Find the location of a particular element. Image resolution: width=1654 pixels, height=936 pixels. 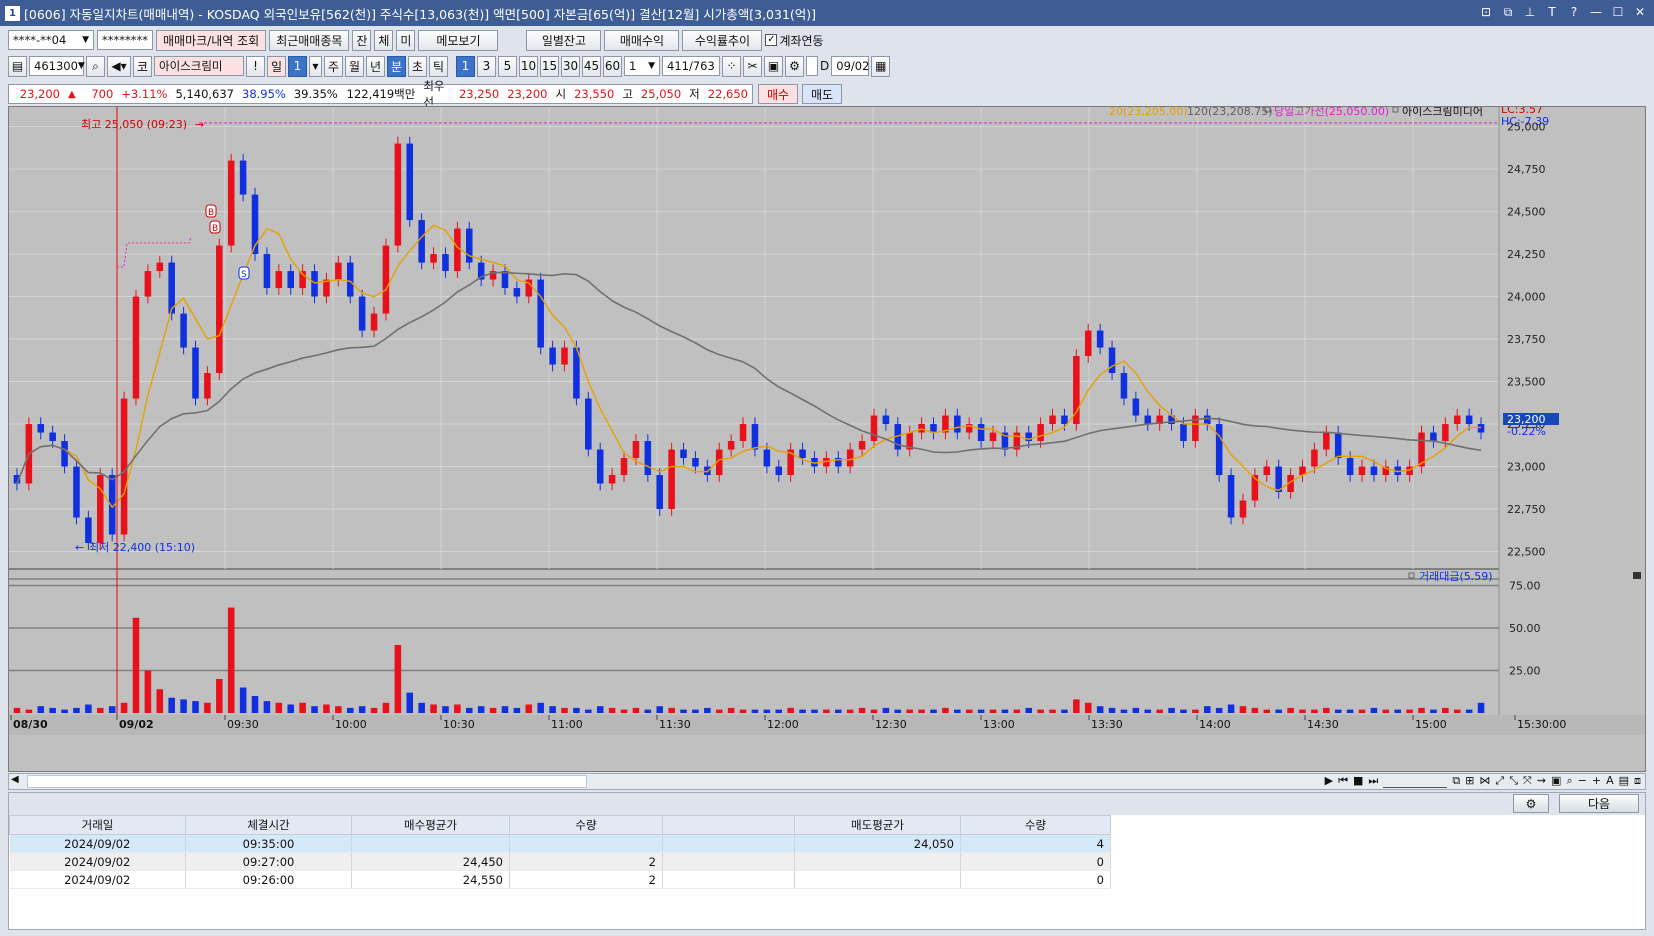

zoom-in-icon: + is located at coordinates (1596, 781).